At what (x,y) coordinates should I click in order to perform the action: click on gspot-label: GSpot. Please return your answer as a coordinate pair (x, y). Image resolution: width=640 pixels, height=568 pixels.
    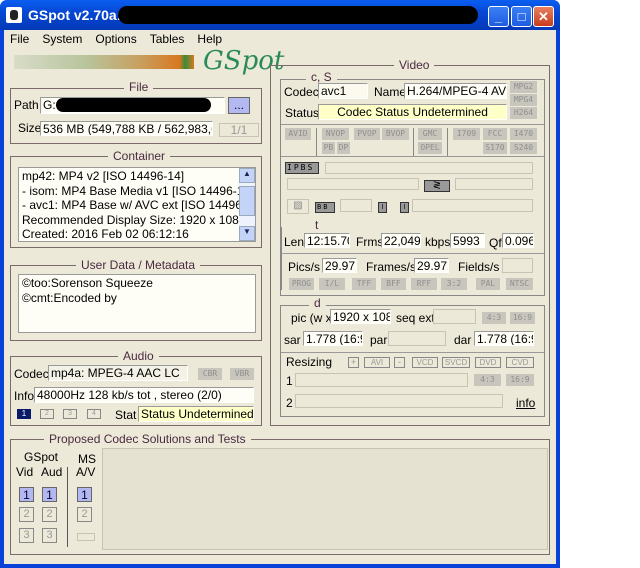
    Looking at the image, I should click on (41, 457).